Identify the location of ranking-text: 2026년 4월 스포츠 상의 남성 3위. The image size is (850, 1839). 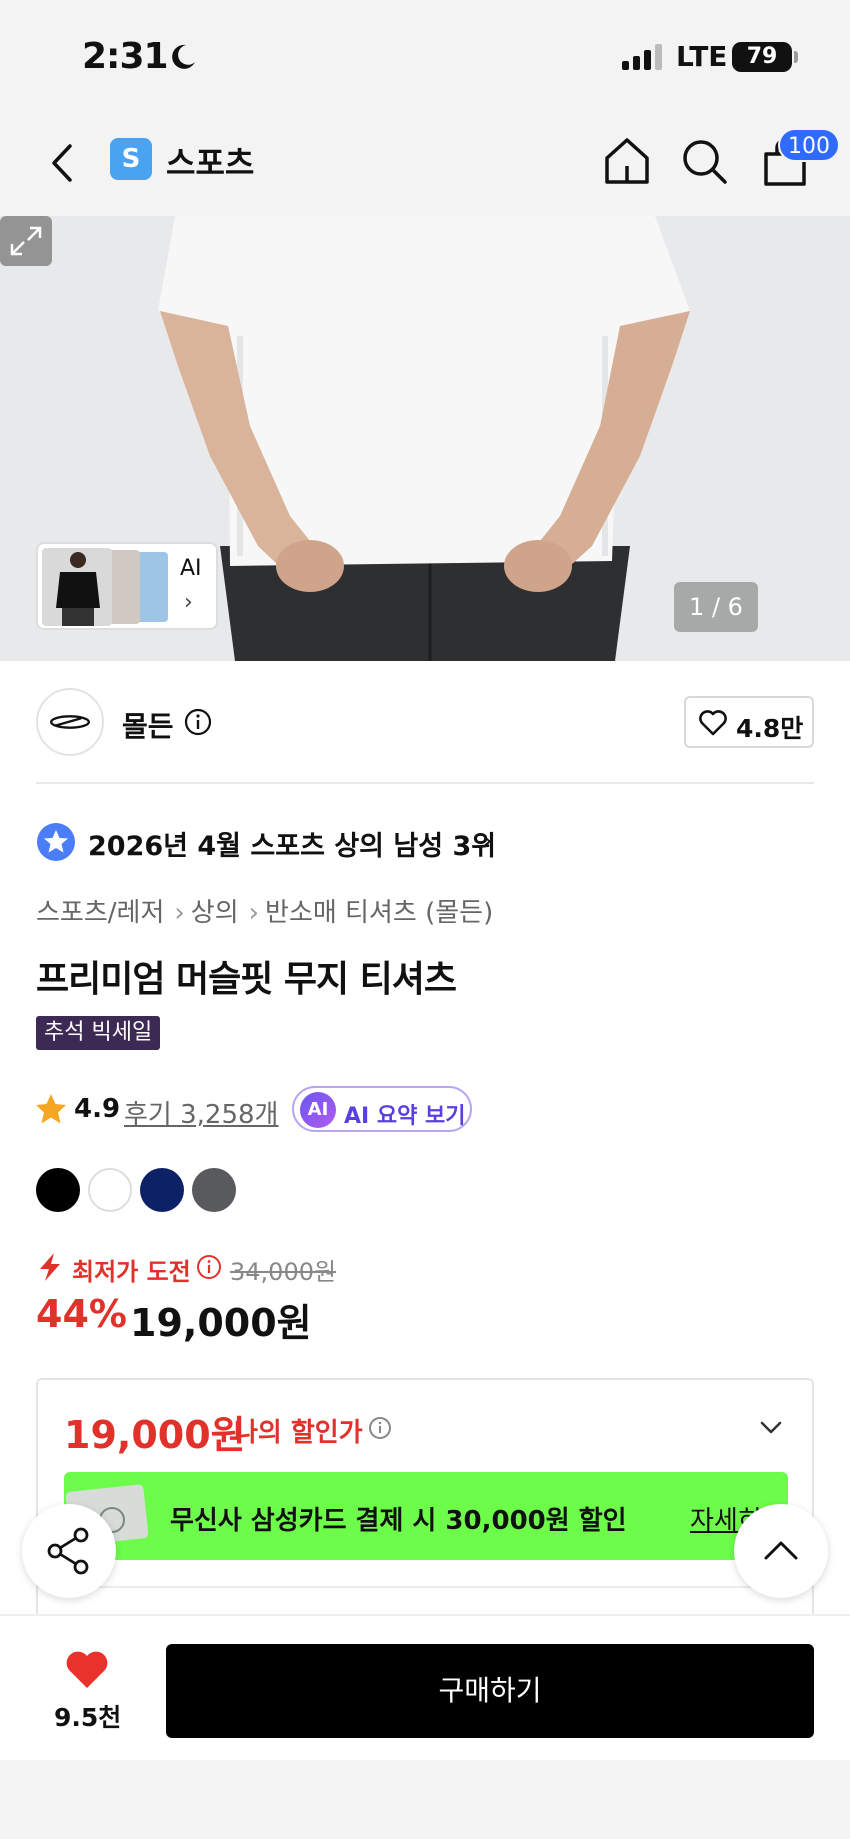
(292, 843).